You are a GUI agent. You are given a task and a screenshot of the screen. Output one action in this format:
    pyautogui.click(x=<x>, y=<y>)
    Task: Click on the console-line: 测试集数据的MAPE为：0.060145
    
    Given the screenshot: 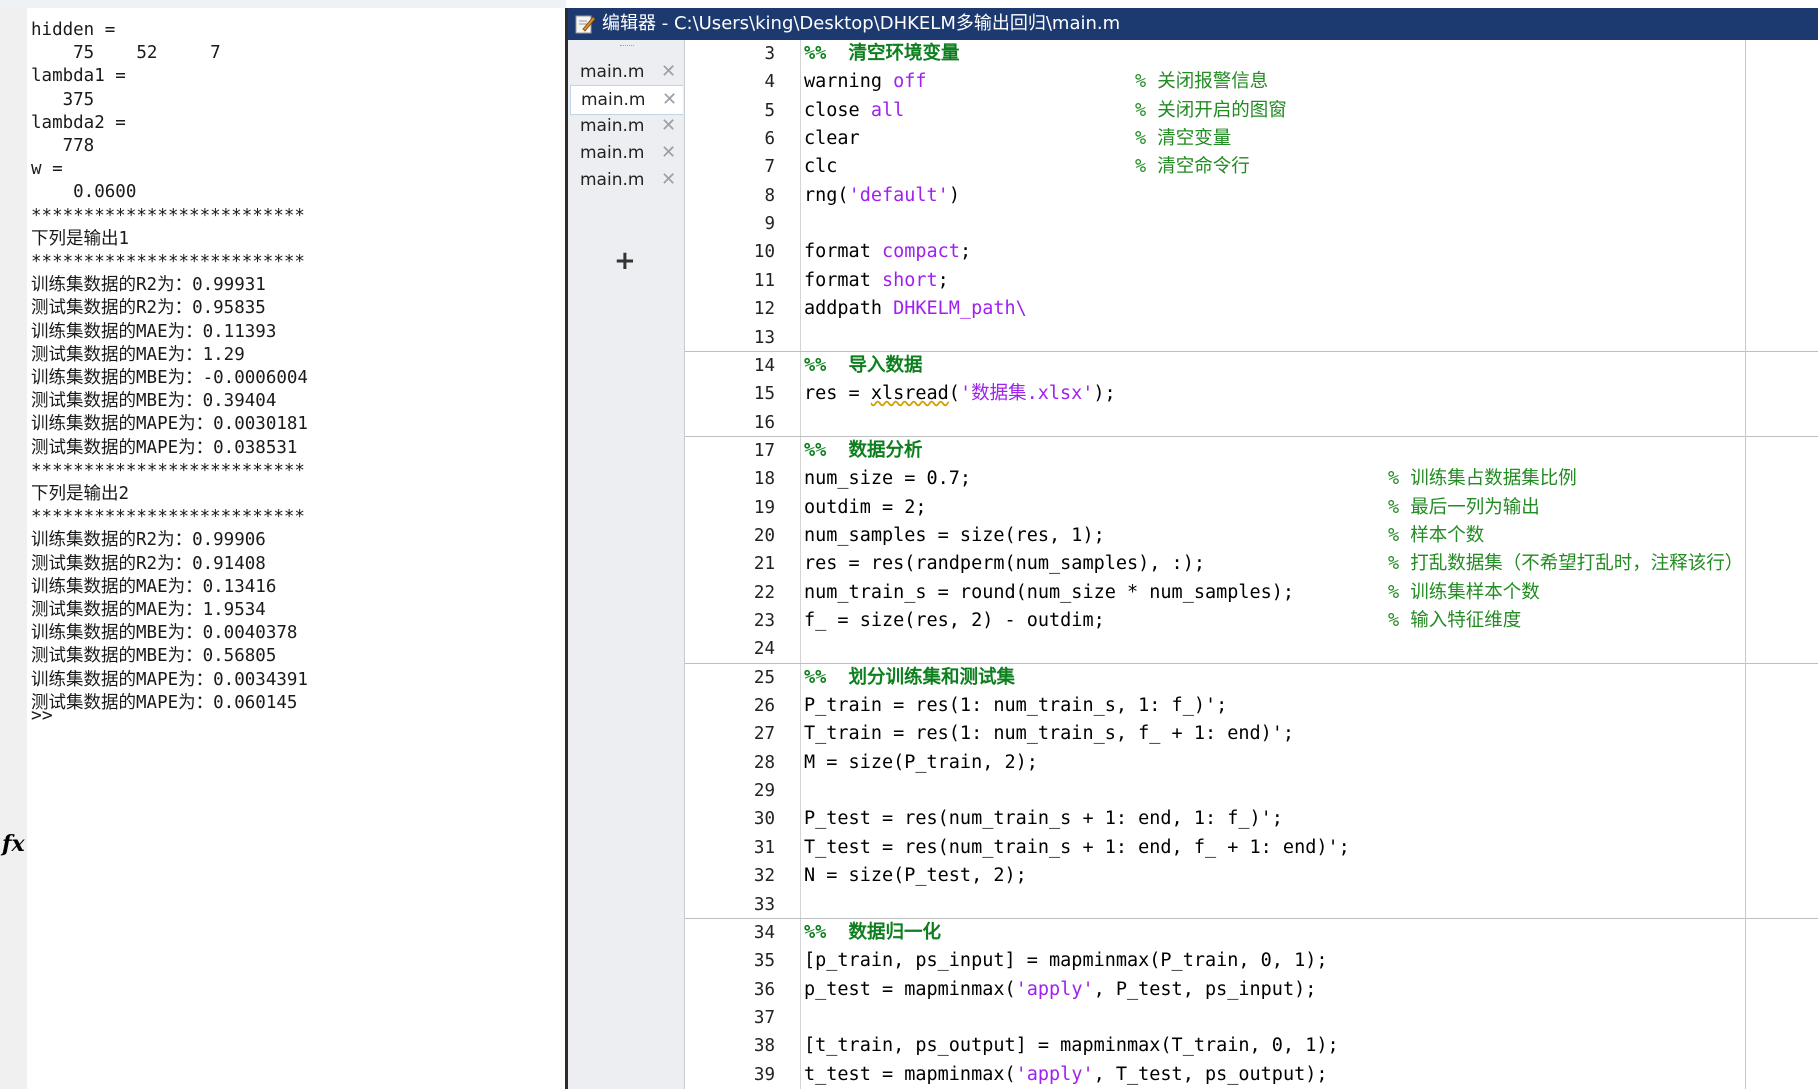 What is the action you would take?
    pyautogui.click(x=164, y=702)
    